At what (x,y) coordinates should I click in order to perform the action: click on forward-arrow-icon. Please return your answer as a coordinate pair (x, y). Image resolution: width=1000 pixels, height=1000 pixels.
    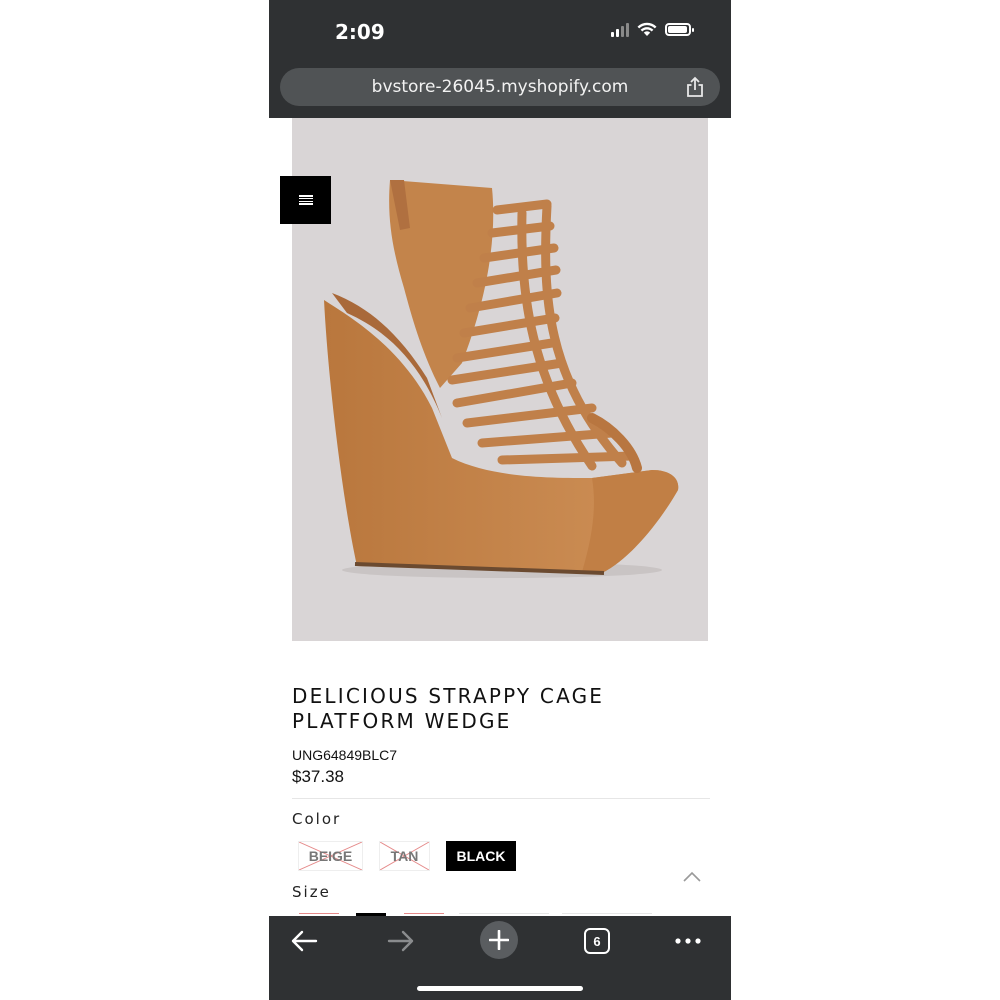
    Looking at the image, I should click on (400, 941).